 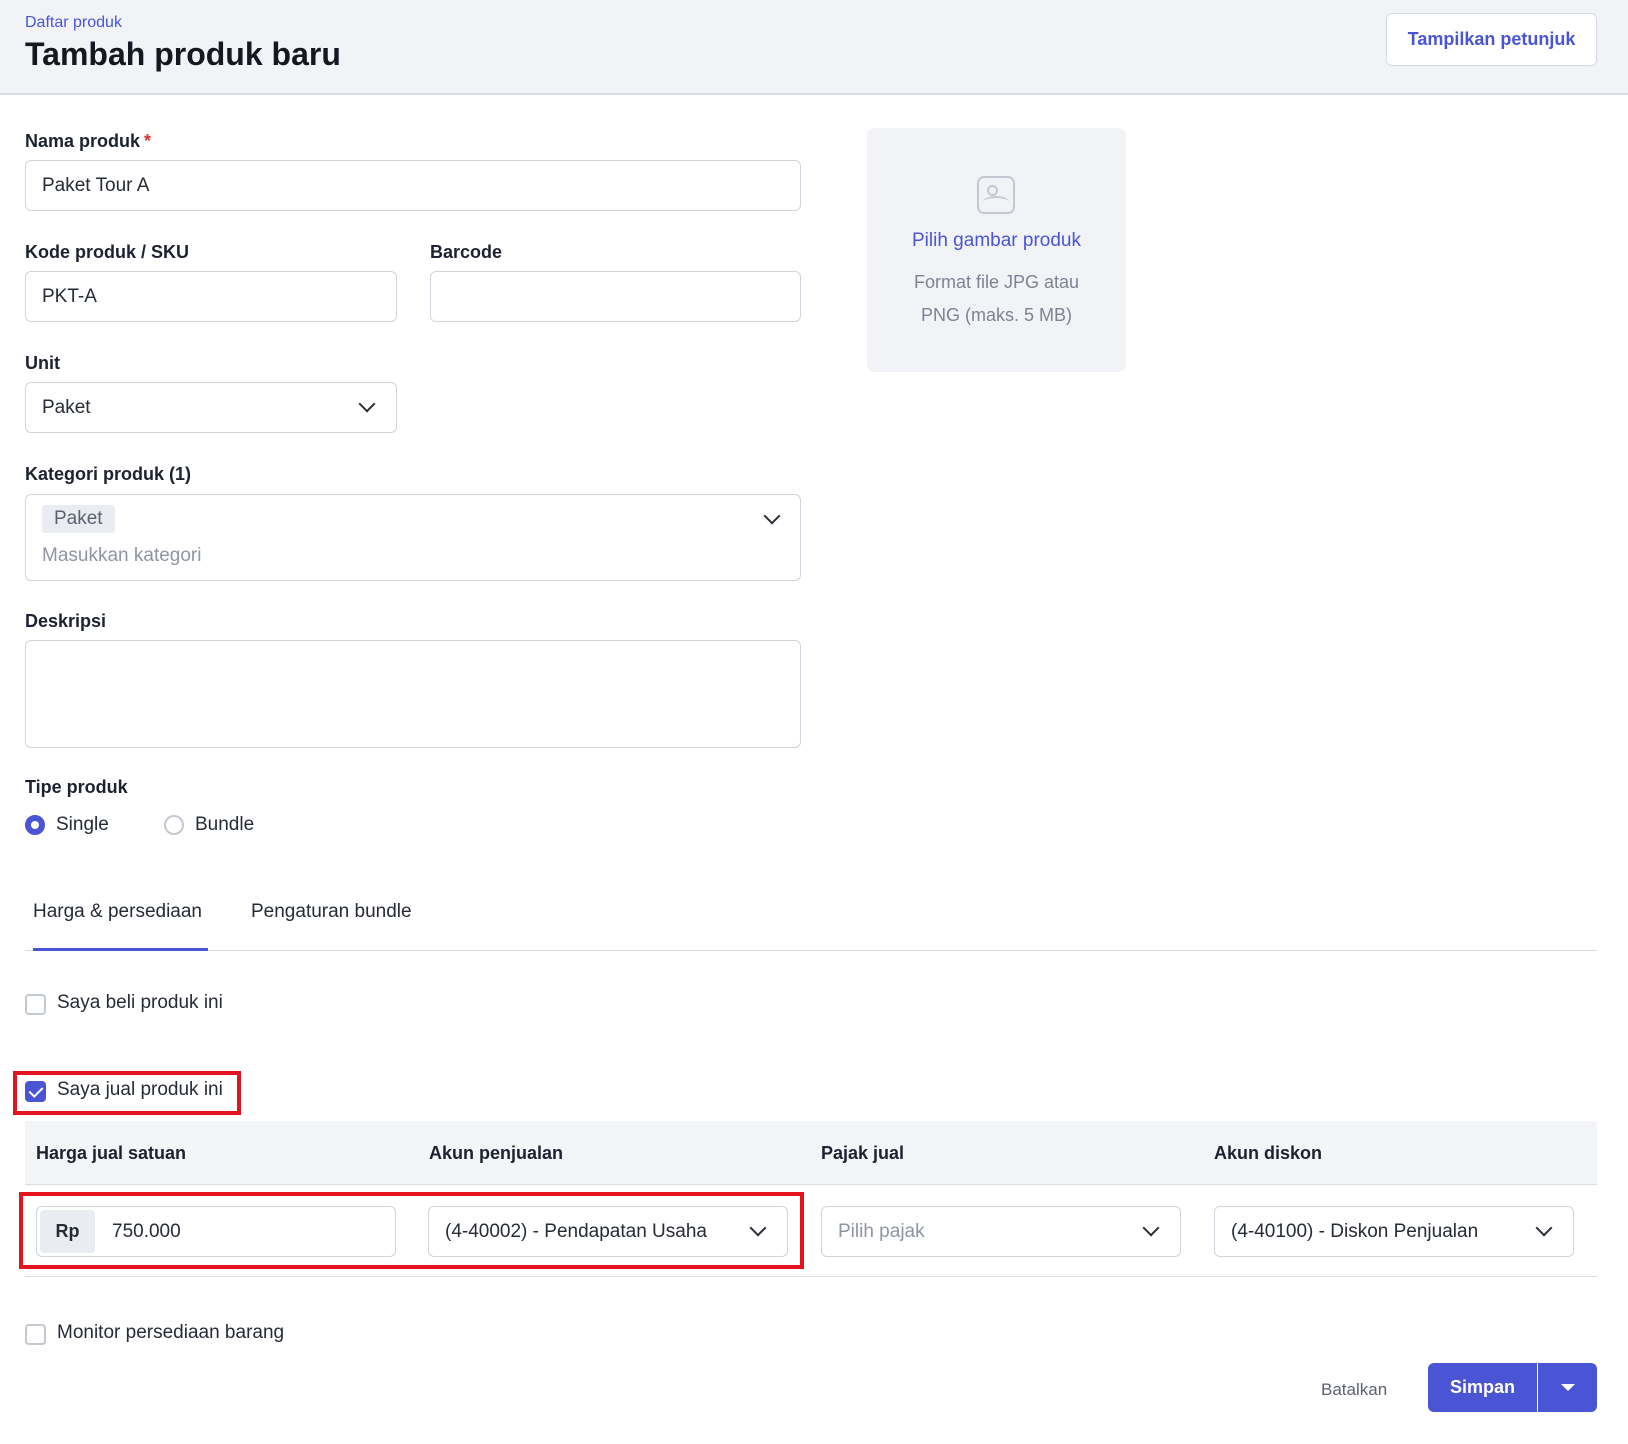 What do you see at coordinates (1268, 1153) in the screenshot?
I see `header-discount-account: Akun diskon` at bounding box center [1268, 1153].